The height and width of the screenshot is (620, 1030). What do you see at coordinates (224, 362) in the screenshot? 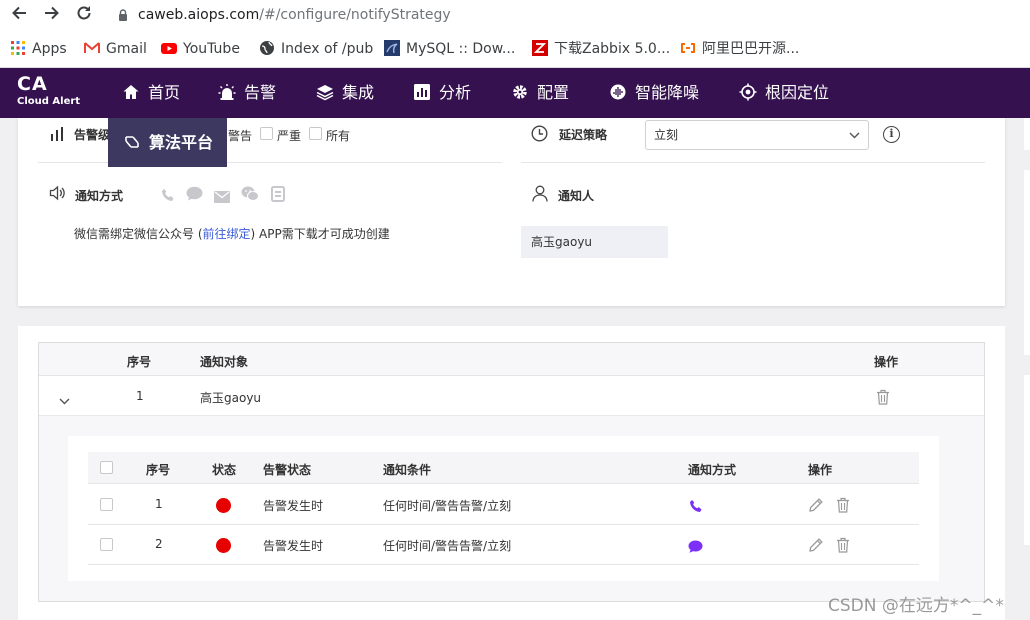
I see `col-target-header: 通知对象` at bounding box center [224, 362].